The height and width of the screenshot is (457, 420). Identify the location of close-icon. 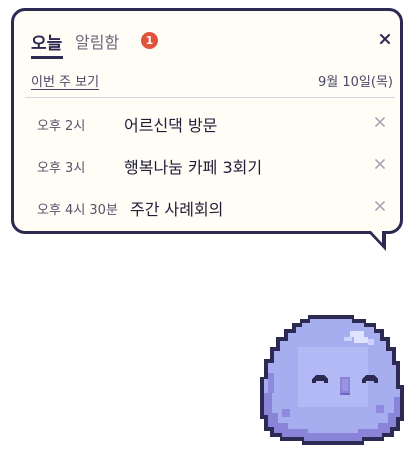
(385, 39).